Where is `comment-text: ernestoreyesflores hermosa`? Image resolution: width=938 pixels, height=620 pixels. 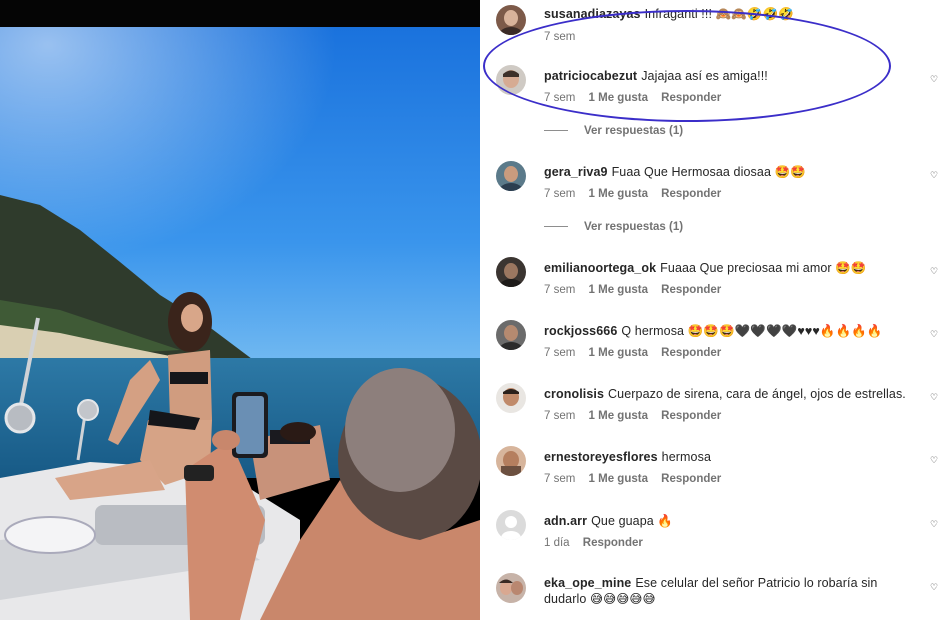 comment-text: ernestoreyesflores hermosa is located at coordinates (627, 457).